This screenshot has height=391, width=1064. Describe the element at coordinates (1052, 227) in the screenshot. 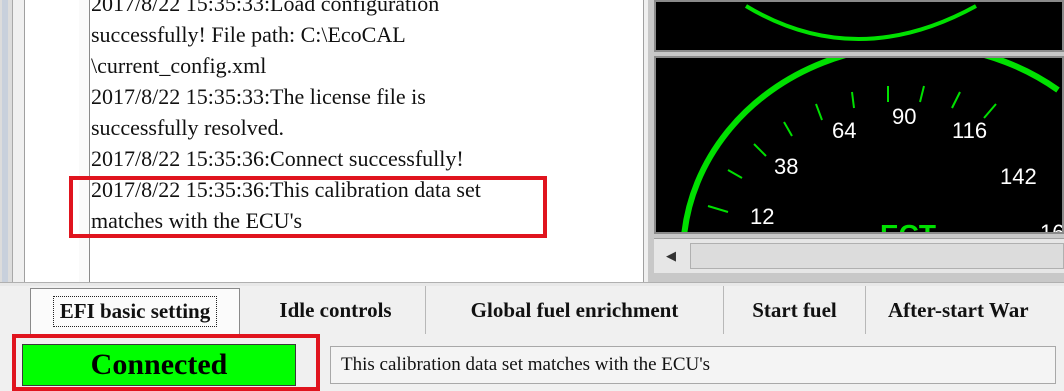

I see `gauge-tick-label: 168` at that location.